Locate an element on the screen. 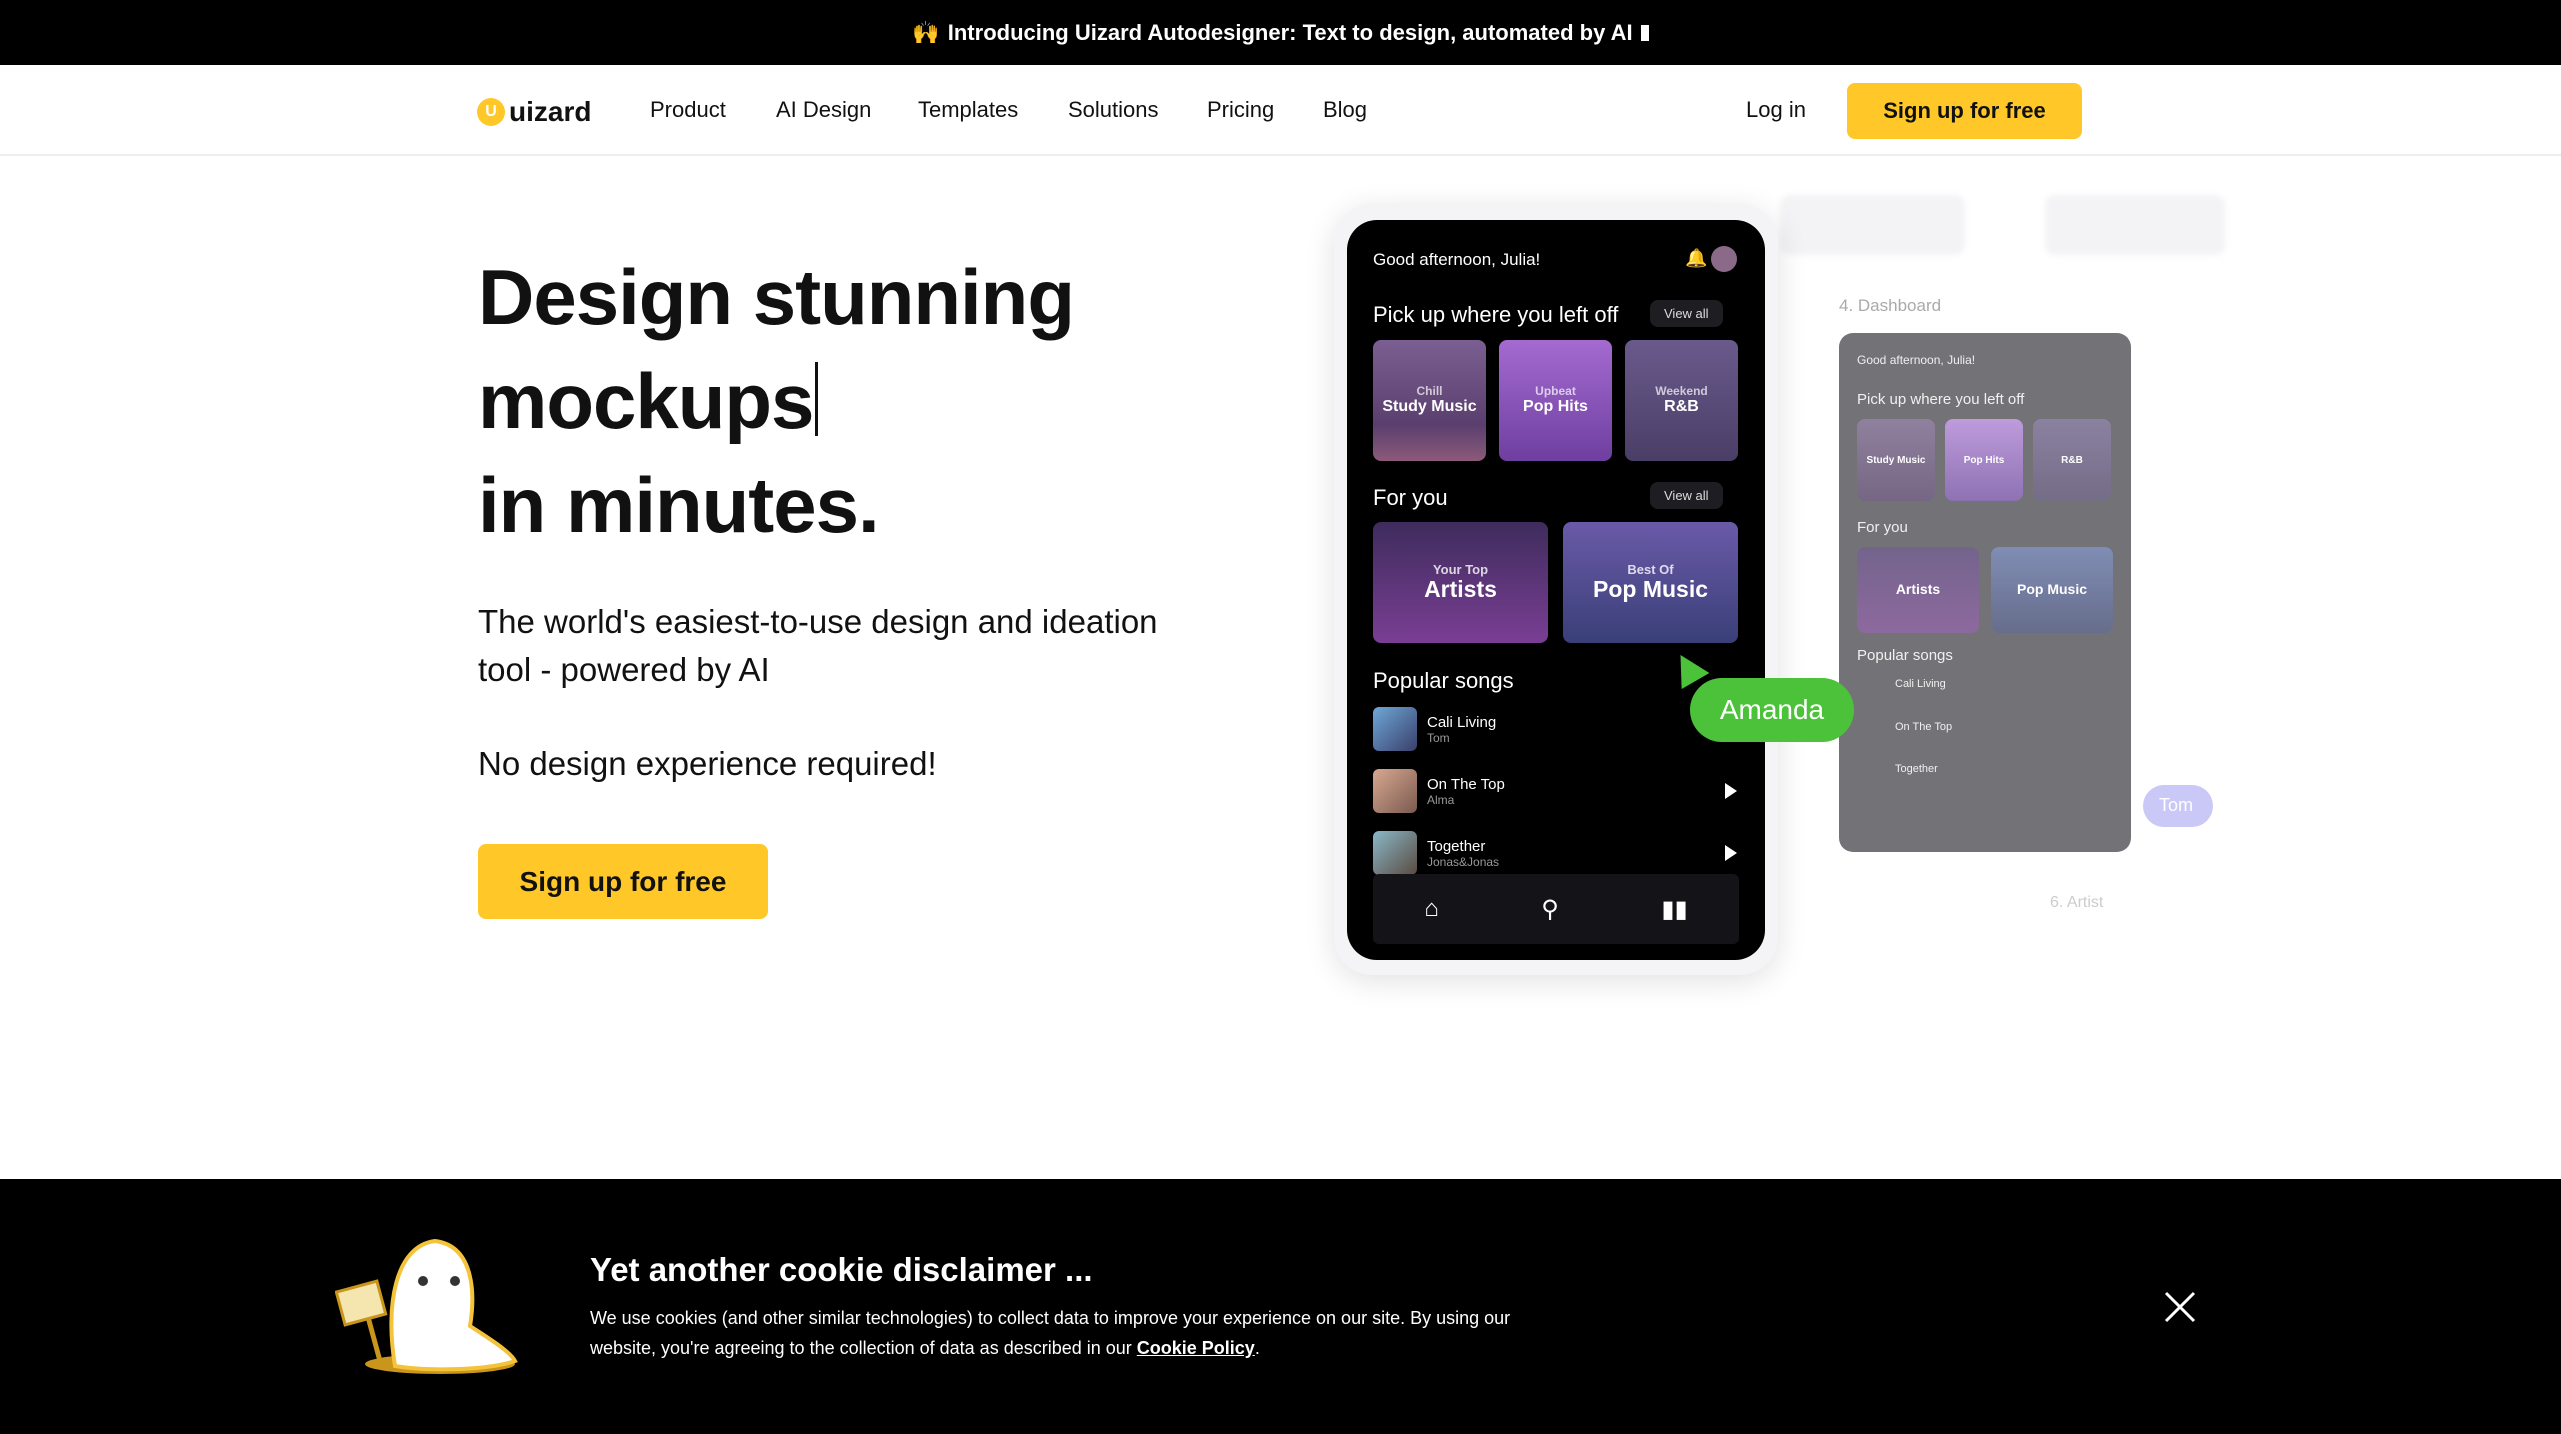 This screenshot has width=2561, height=1434. nav-solutions: Solutions is located at coordinates (1113, 110).